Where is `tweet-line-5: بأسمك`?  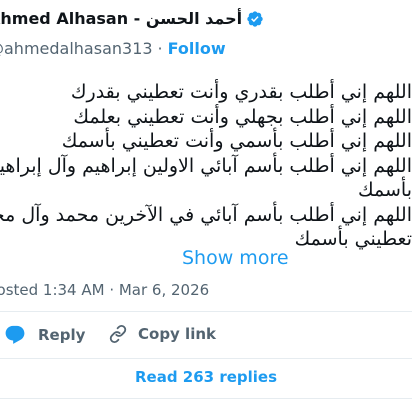
tweet-line-5: بأسمك is located at coordinates (385, 190).